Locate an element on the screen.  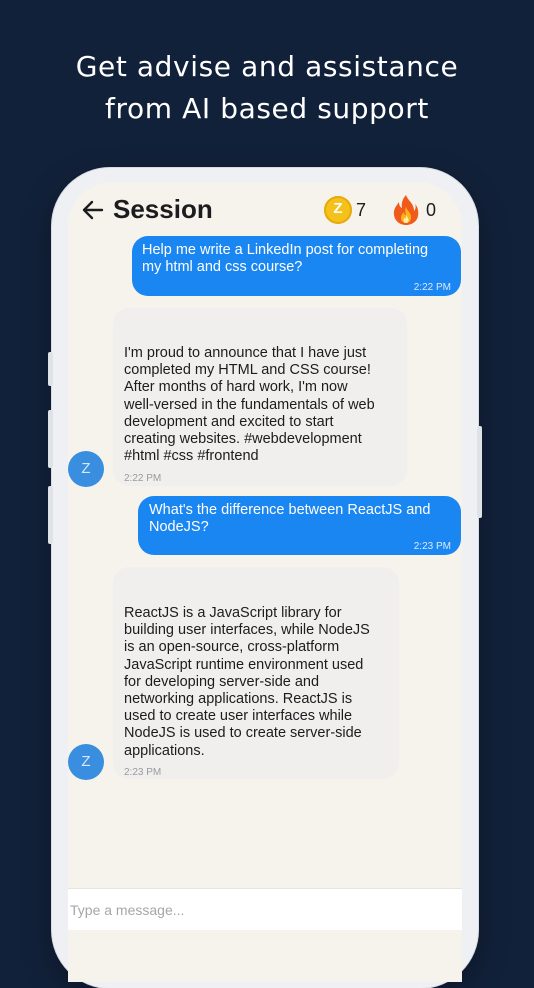
promo-headline-line-2: from AI based support is located at coordinates (267, 108).